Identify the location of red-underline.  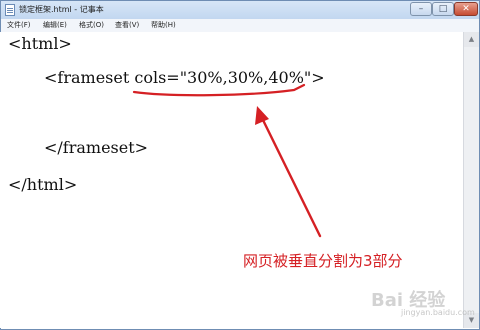
(219, 90).